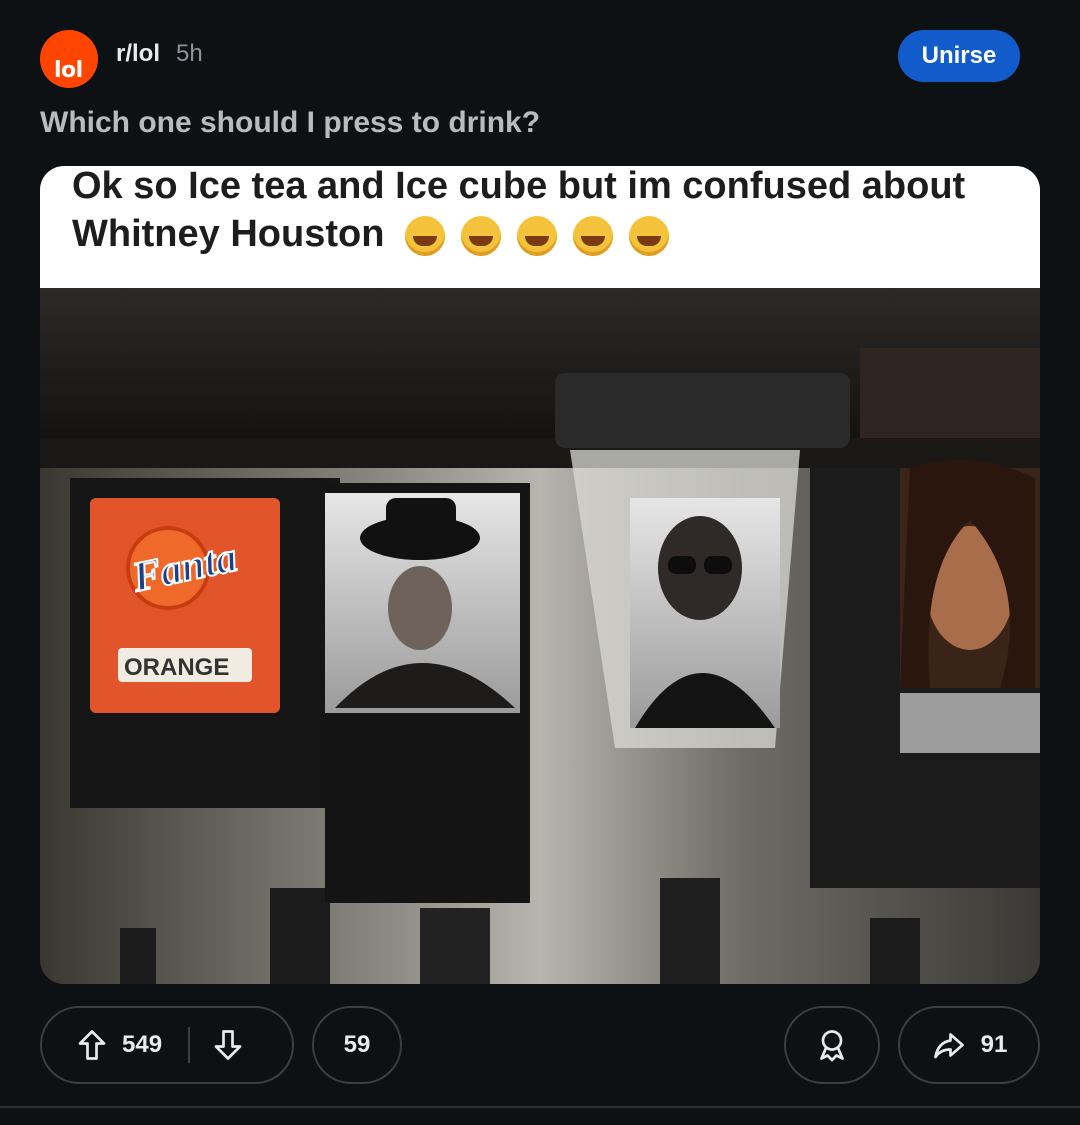 This screenshot has height=1125, width=1080. I want to click on ice-t-tap, so click(427, 693).